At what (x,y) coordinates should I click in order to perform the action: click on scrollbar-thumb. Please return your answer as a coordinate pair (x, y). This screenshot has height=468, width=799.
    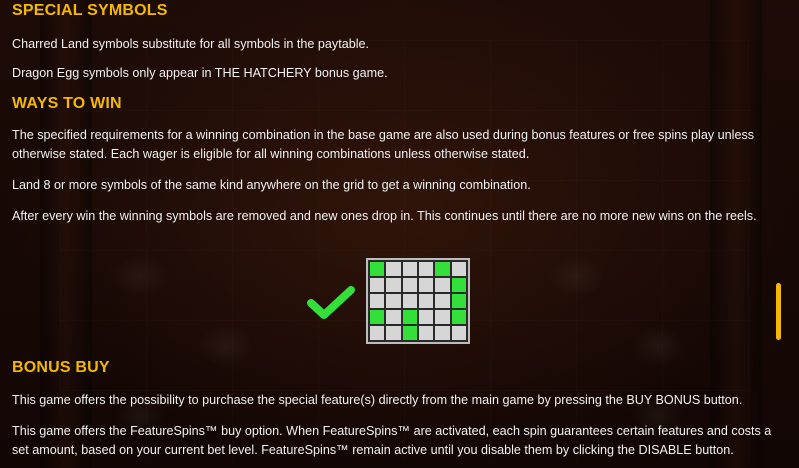
    Looking at the image, I should click on (778, 311).